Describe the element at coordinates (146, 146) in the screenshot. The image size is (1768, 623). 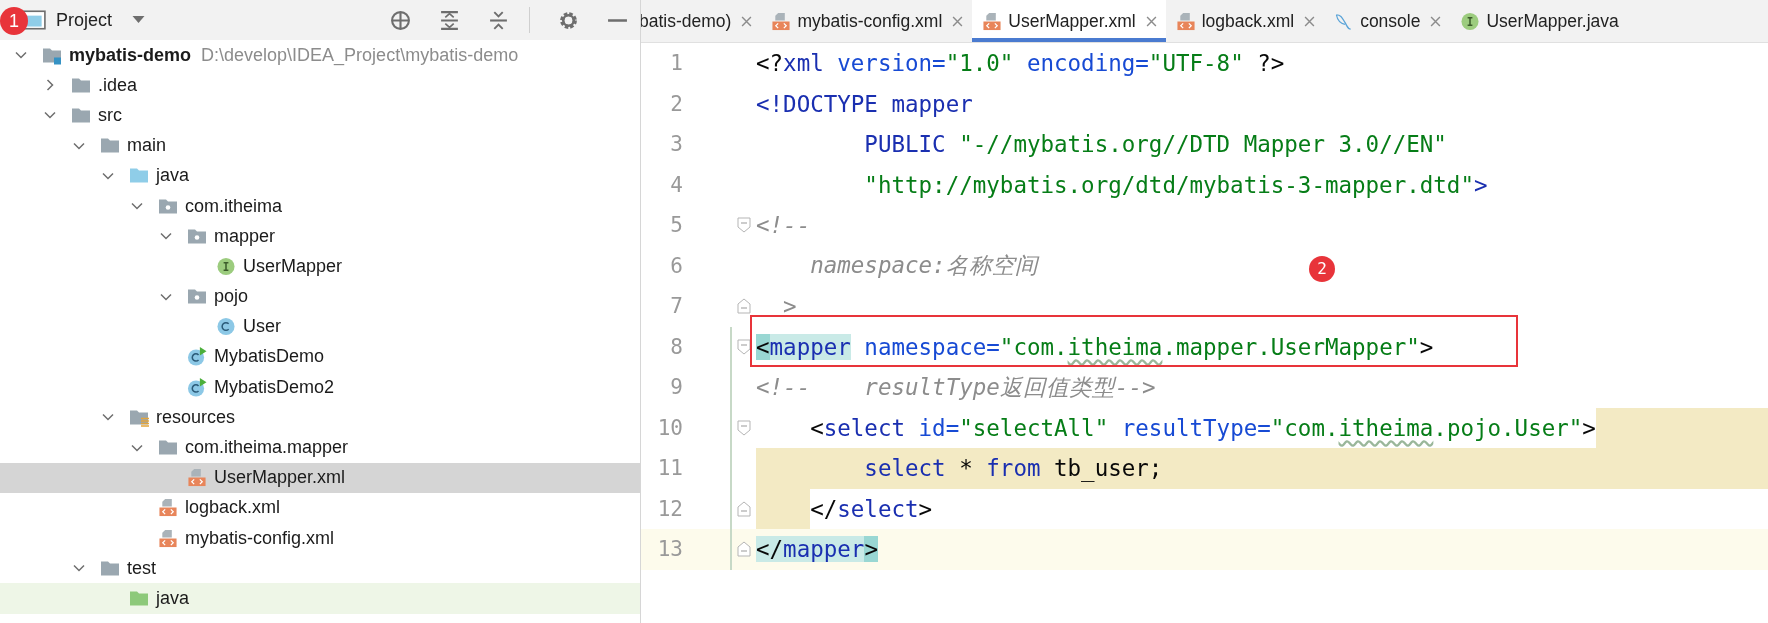
I see `tree-item-label: main` at that location.